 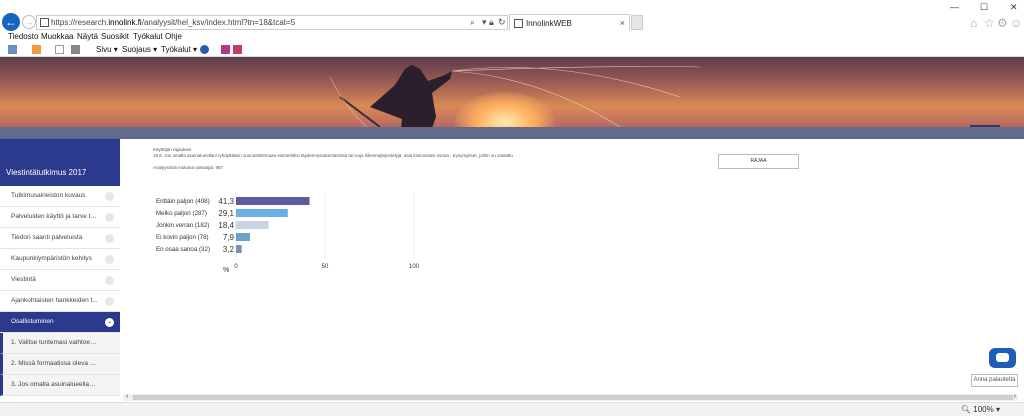 I want to click on category-label: Jonkin verran (182), so click(x=182, y=225).